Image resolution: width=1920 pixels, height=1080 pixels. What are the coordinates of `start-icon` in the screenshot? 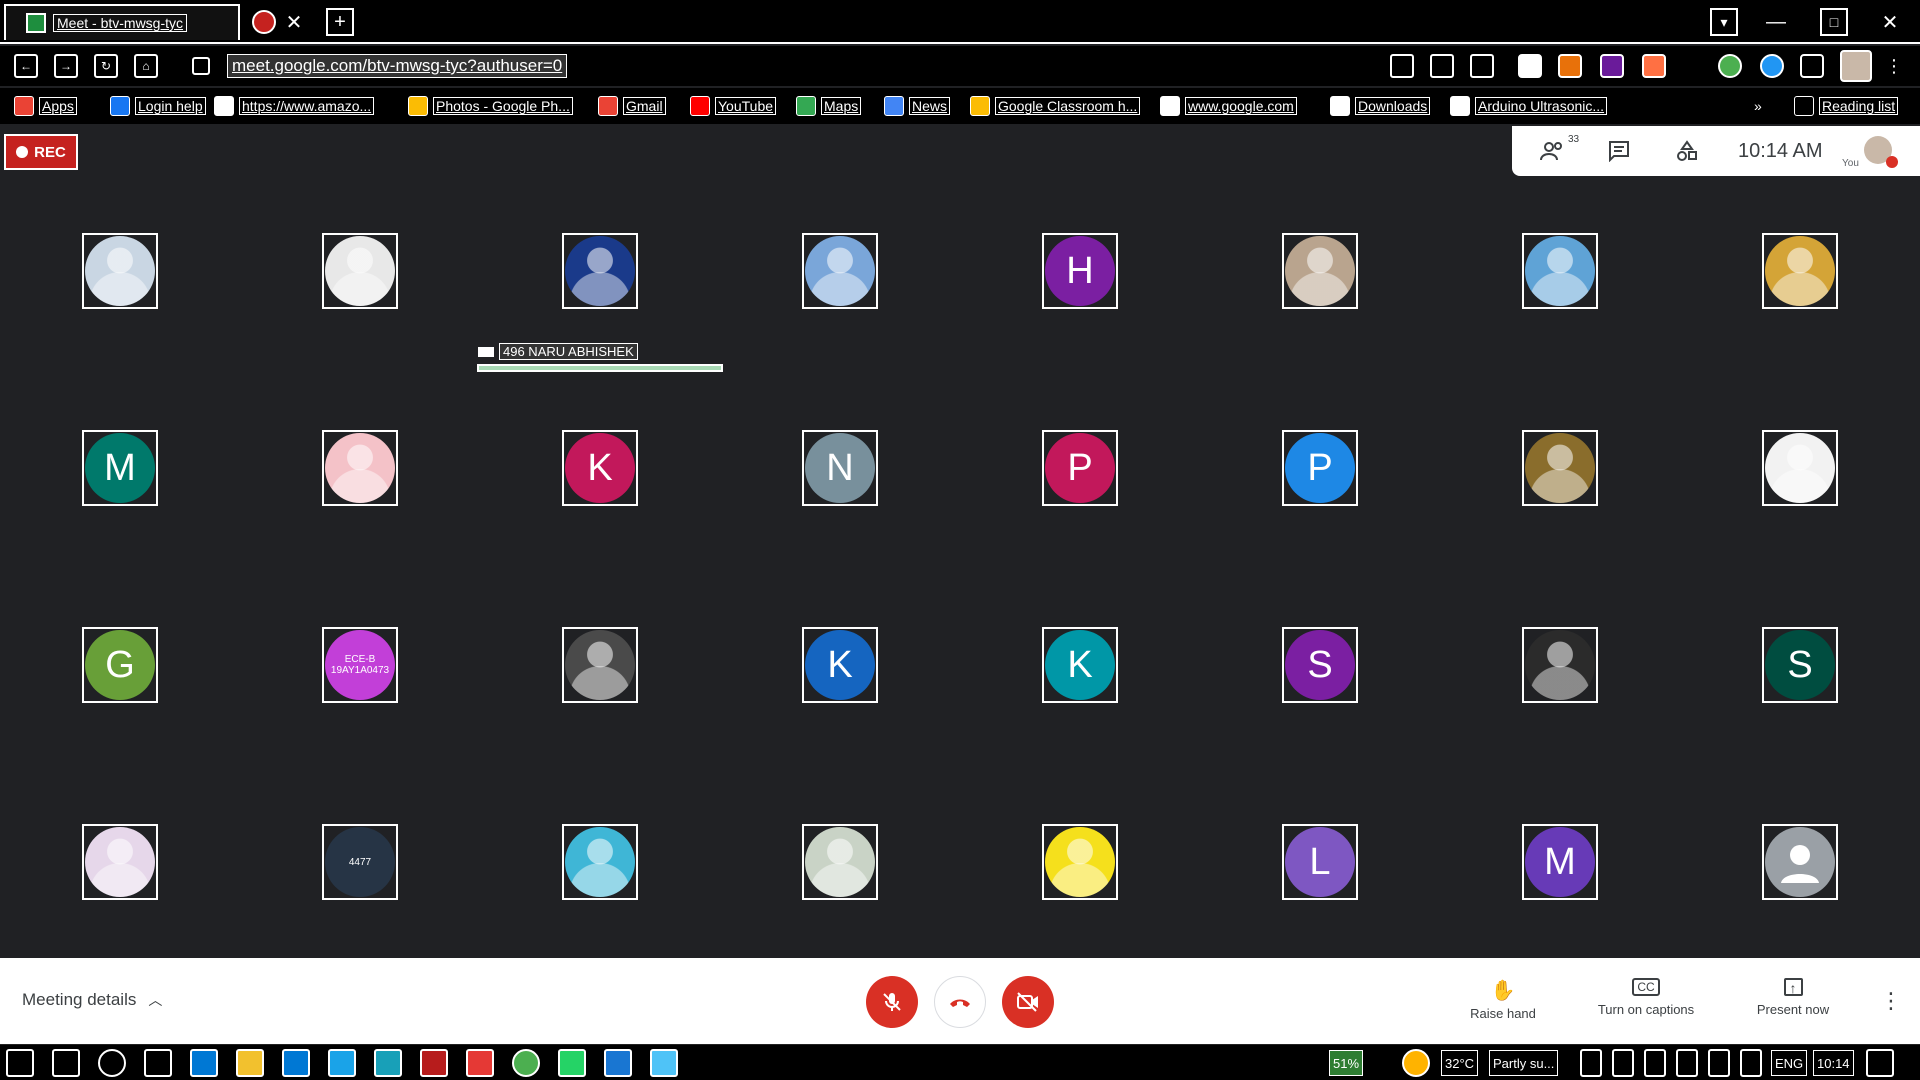 It's located at (20, 1063).